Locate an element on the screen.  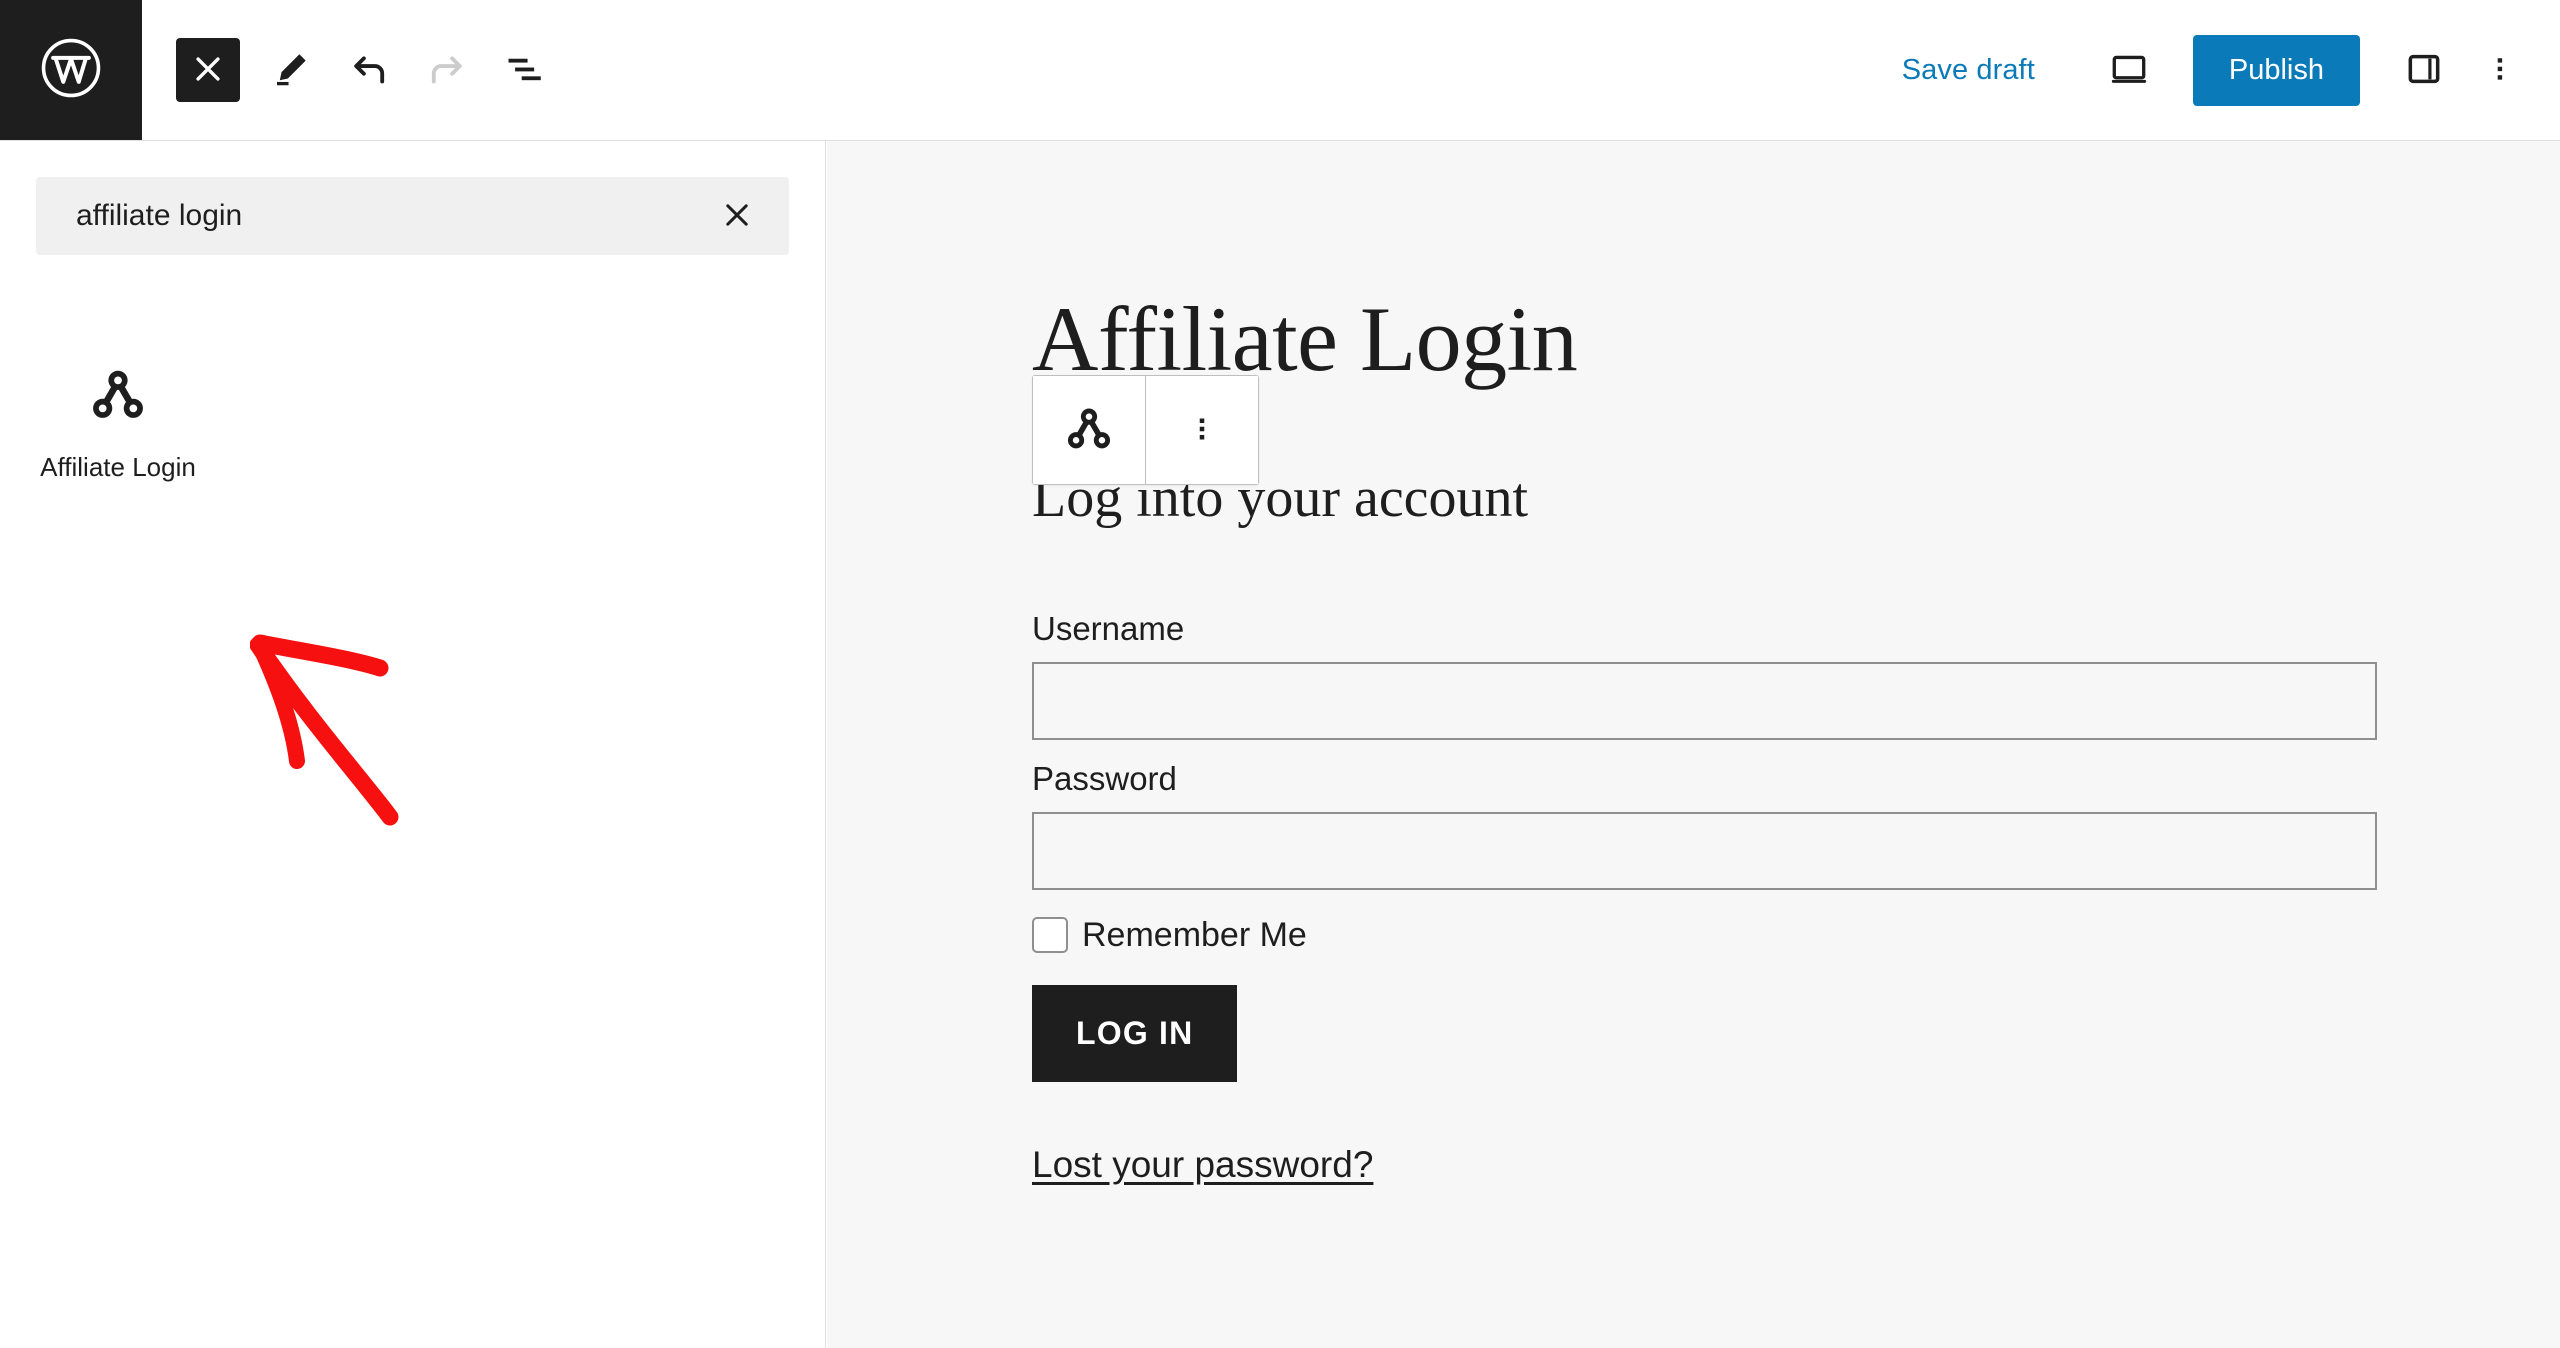
block-item-affiliate-login: Affiliate Login is located at coordinates (118, 422).